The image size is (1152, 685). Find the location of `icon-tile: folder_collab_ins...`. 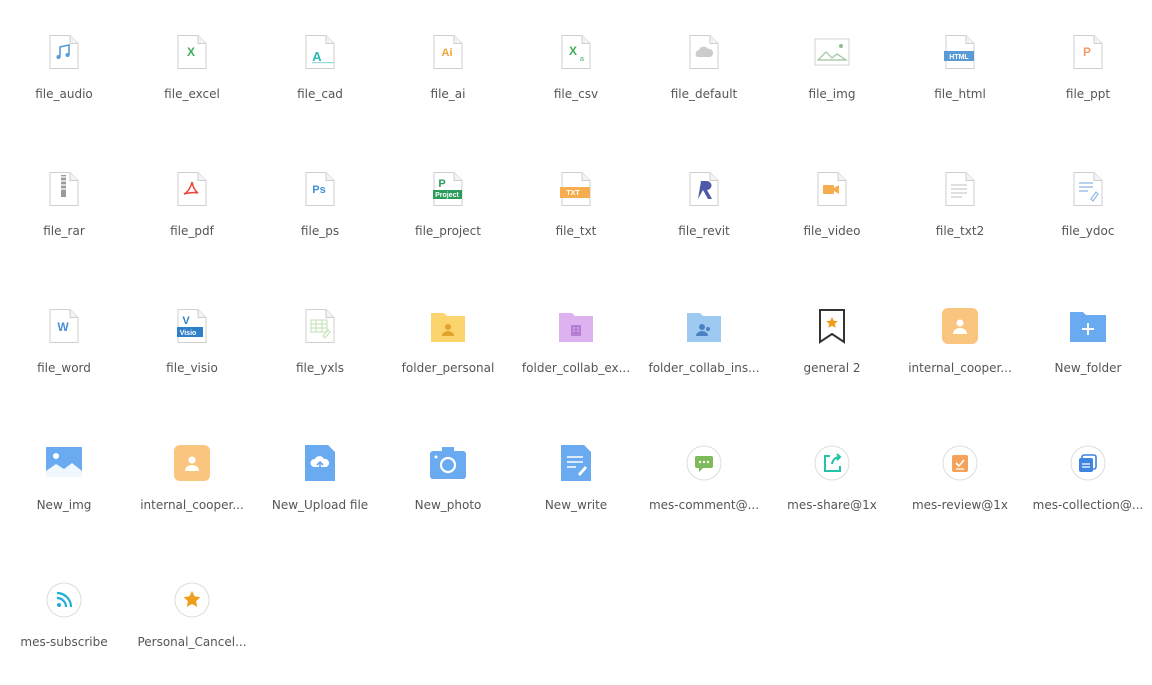

icon-tile: folder_collab_ins... is located at coordinates (704, 324).